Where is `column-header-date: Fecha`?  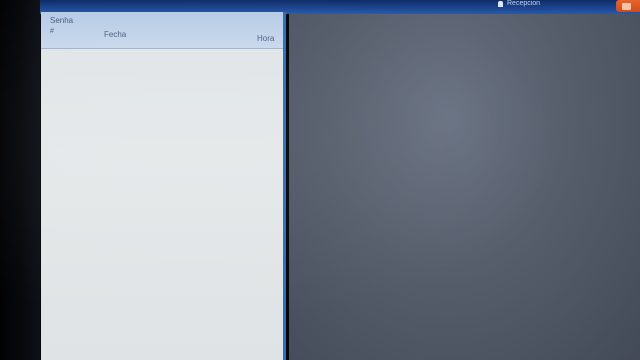 column-header-date: Fecha is located at coordinates (115, 34).